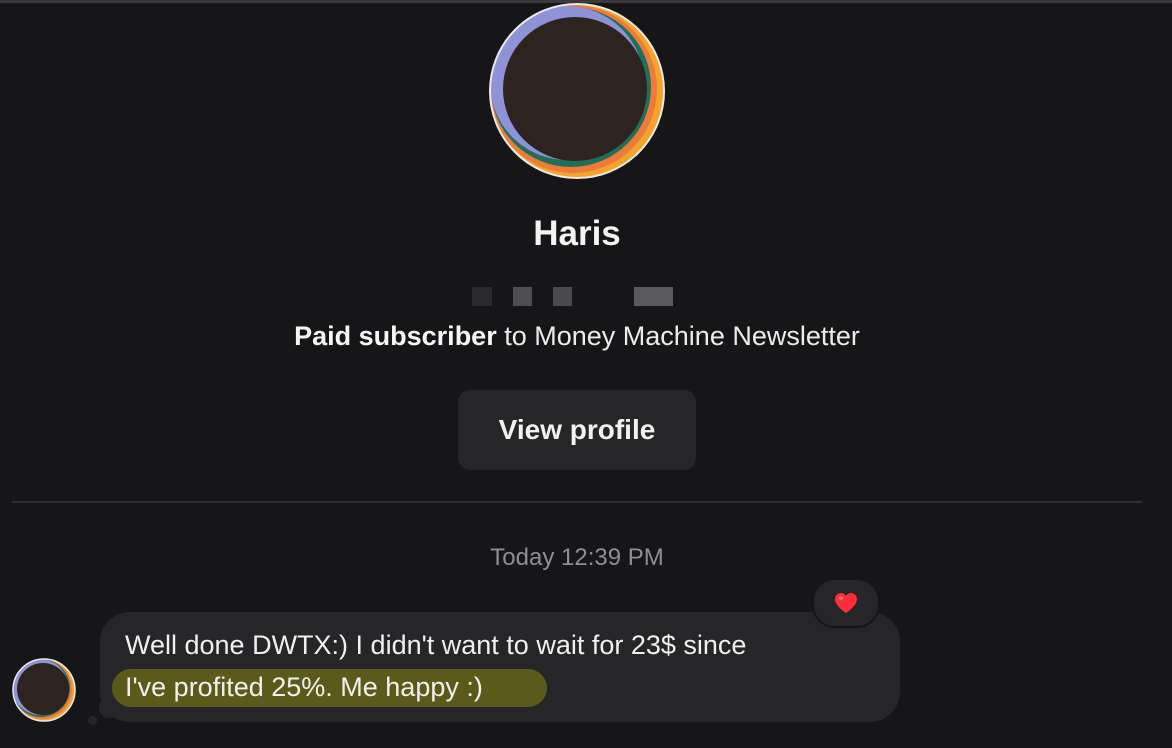  What do you see at coordinates (92, 720) in the screenshot?
I see `bubble-tail-small` at bounding box center [92, 720].